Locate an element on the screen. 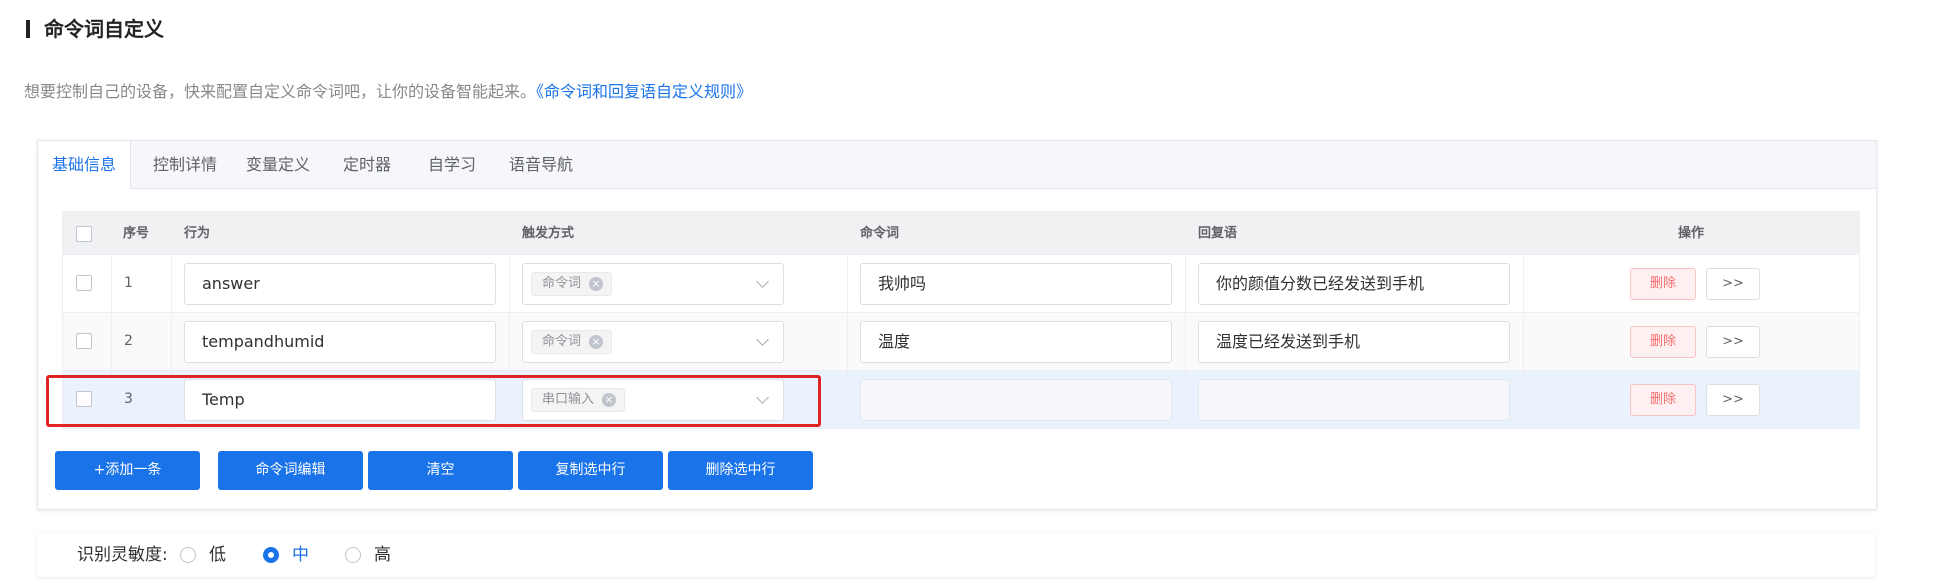 The image size is (1948, 588). radio-high-label: 高 is located at coordinates (382, 555).